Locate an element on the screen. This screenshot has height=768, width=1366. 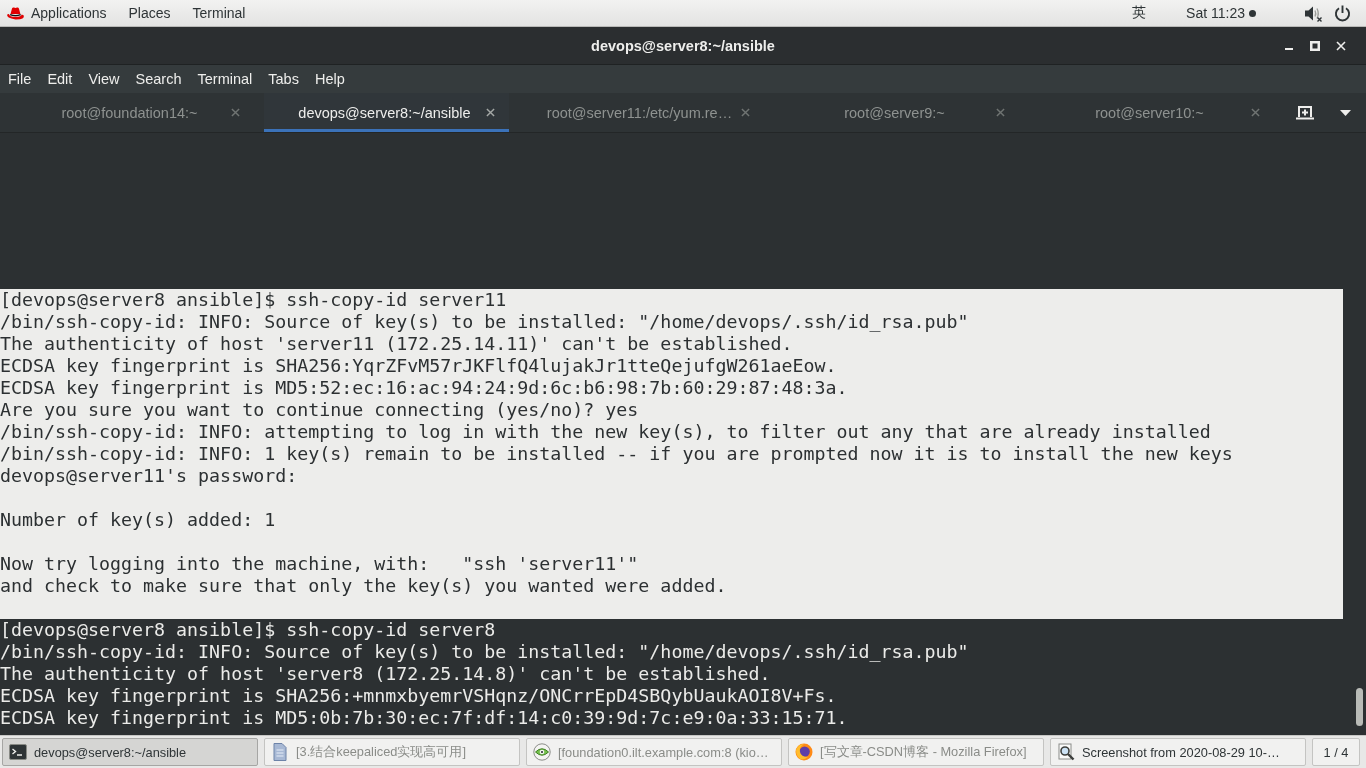
terminal-icon is located at coordinates (18, 752).